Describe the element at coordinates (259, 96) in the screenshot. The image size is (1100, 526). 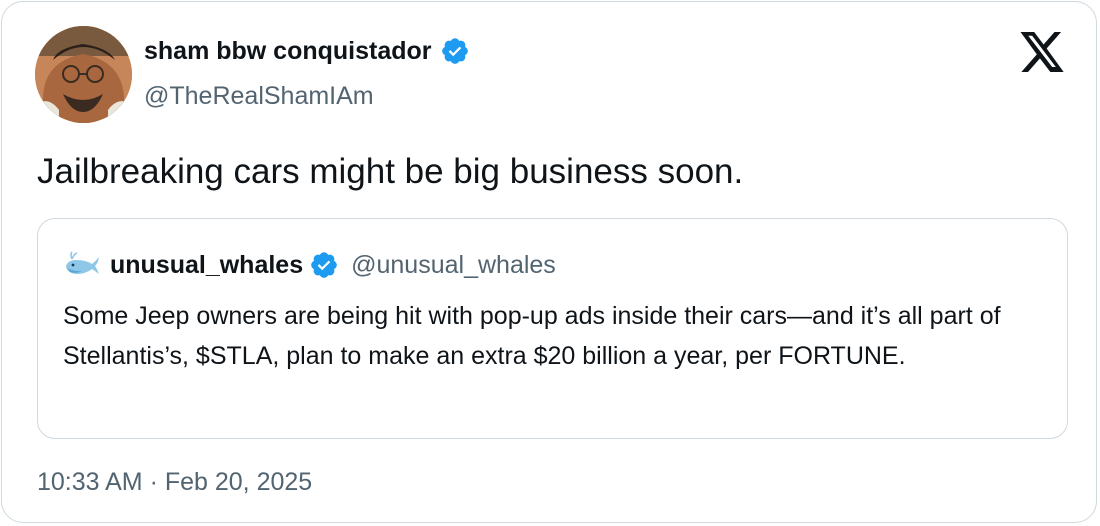
I see `author-handle: @TheRealShamIAm` at that location.